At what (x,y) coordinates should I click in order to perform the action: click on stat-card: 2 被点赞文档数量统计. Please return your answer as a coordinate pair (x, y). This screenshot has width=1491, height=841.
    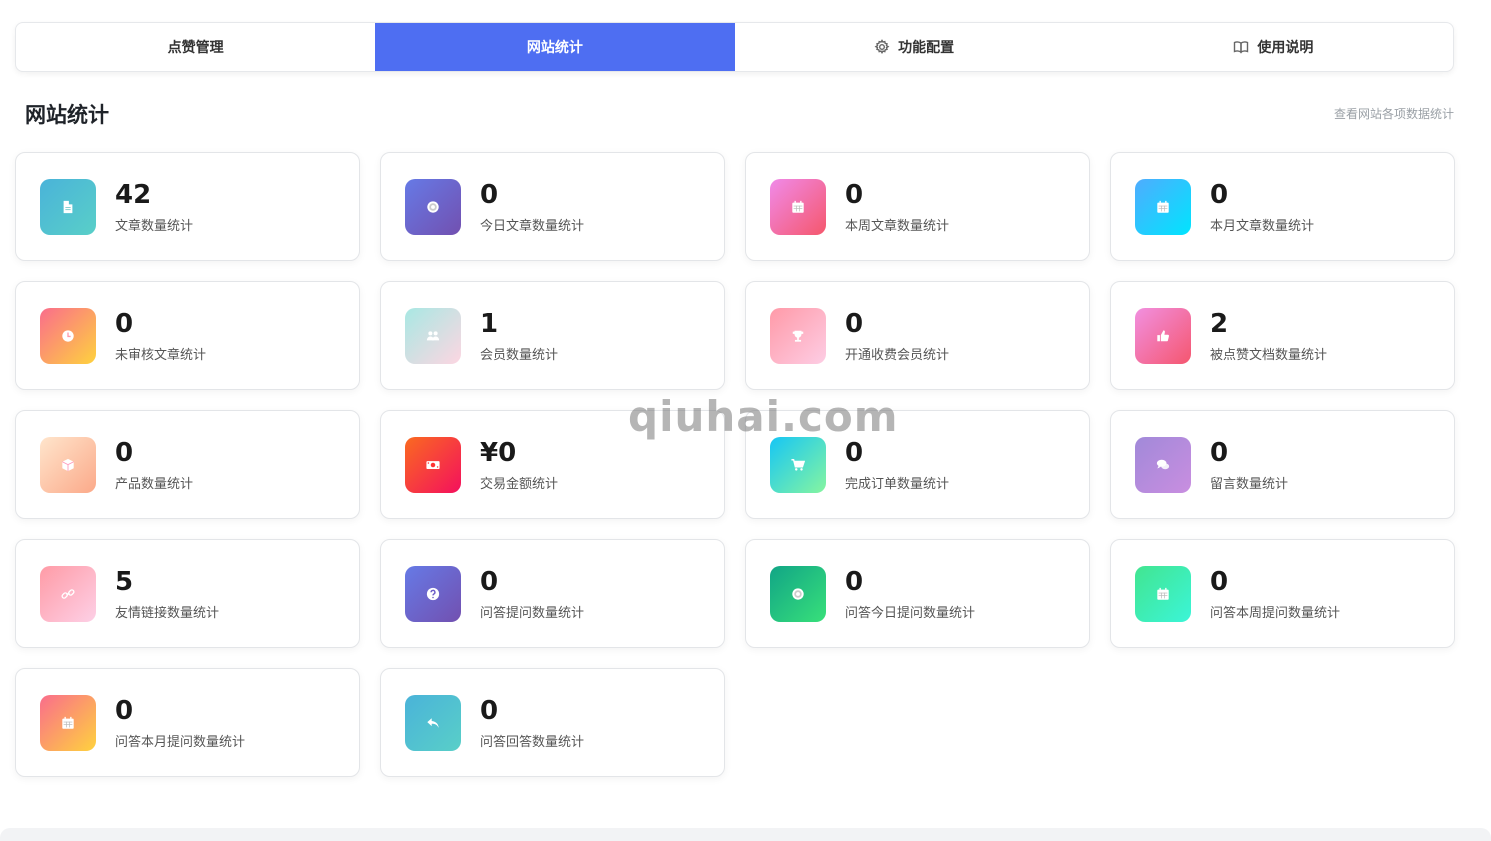
    Looking at the image, I should click on (1282, 335).